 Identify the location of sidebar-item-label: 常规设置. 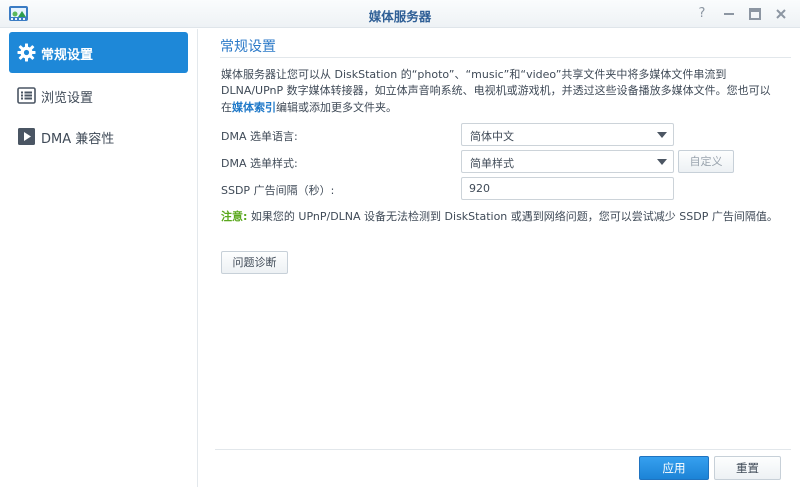
(67, 55).